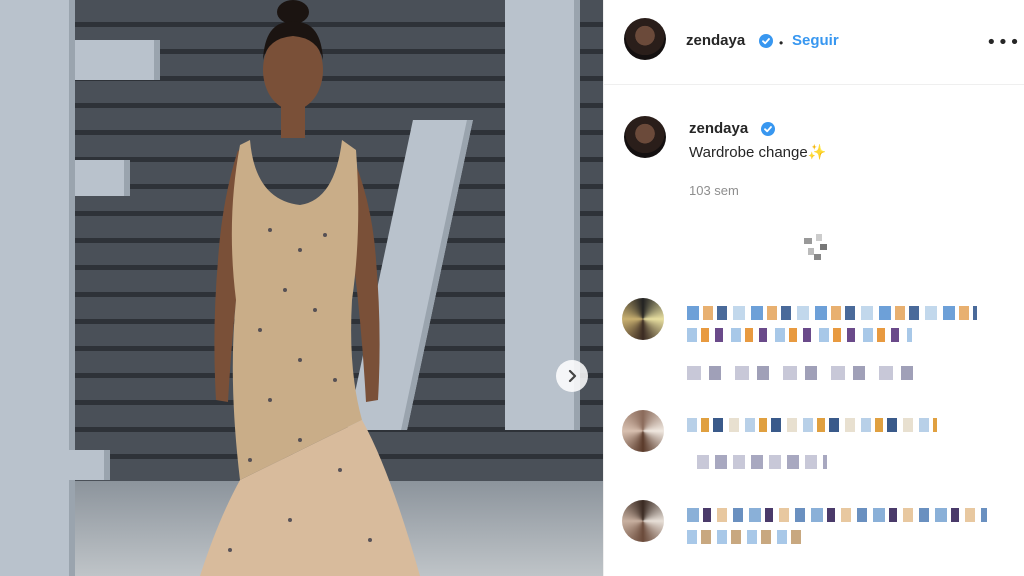  Describe the element at coordinates (714, 190) in the screenshot. I see `post-timestamp: 103 sem` at that location.